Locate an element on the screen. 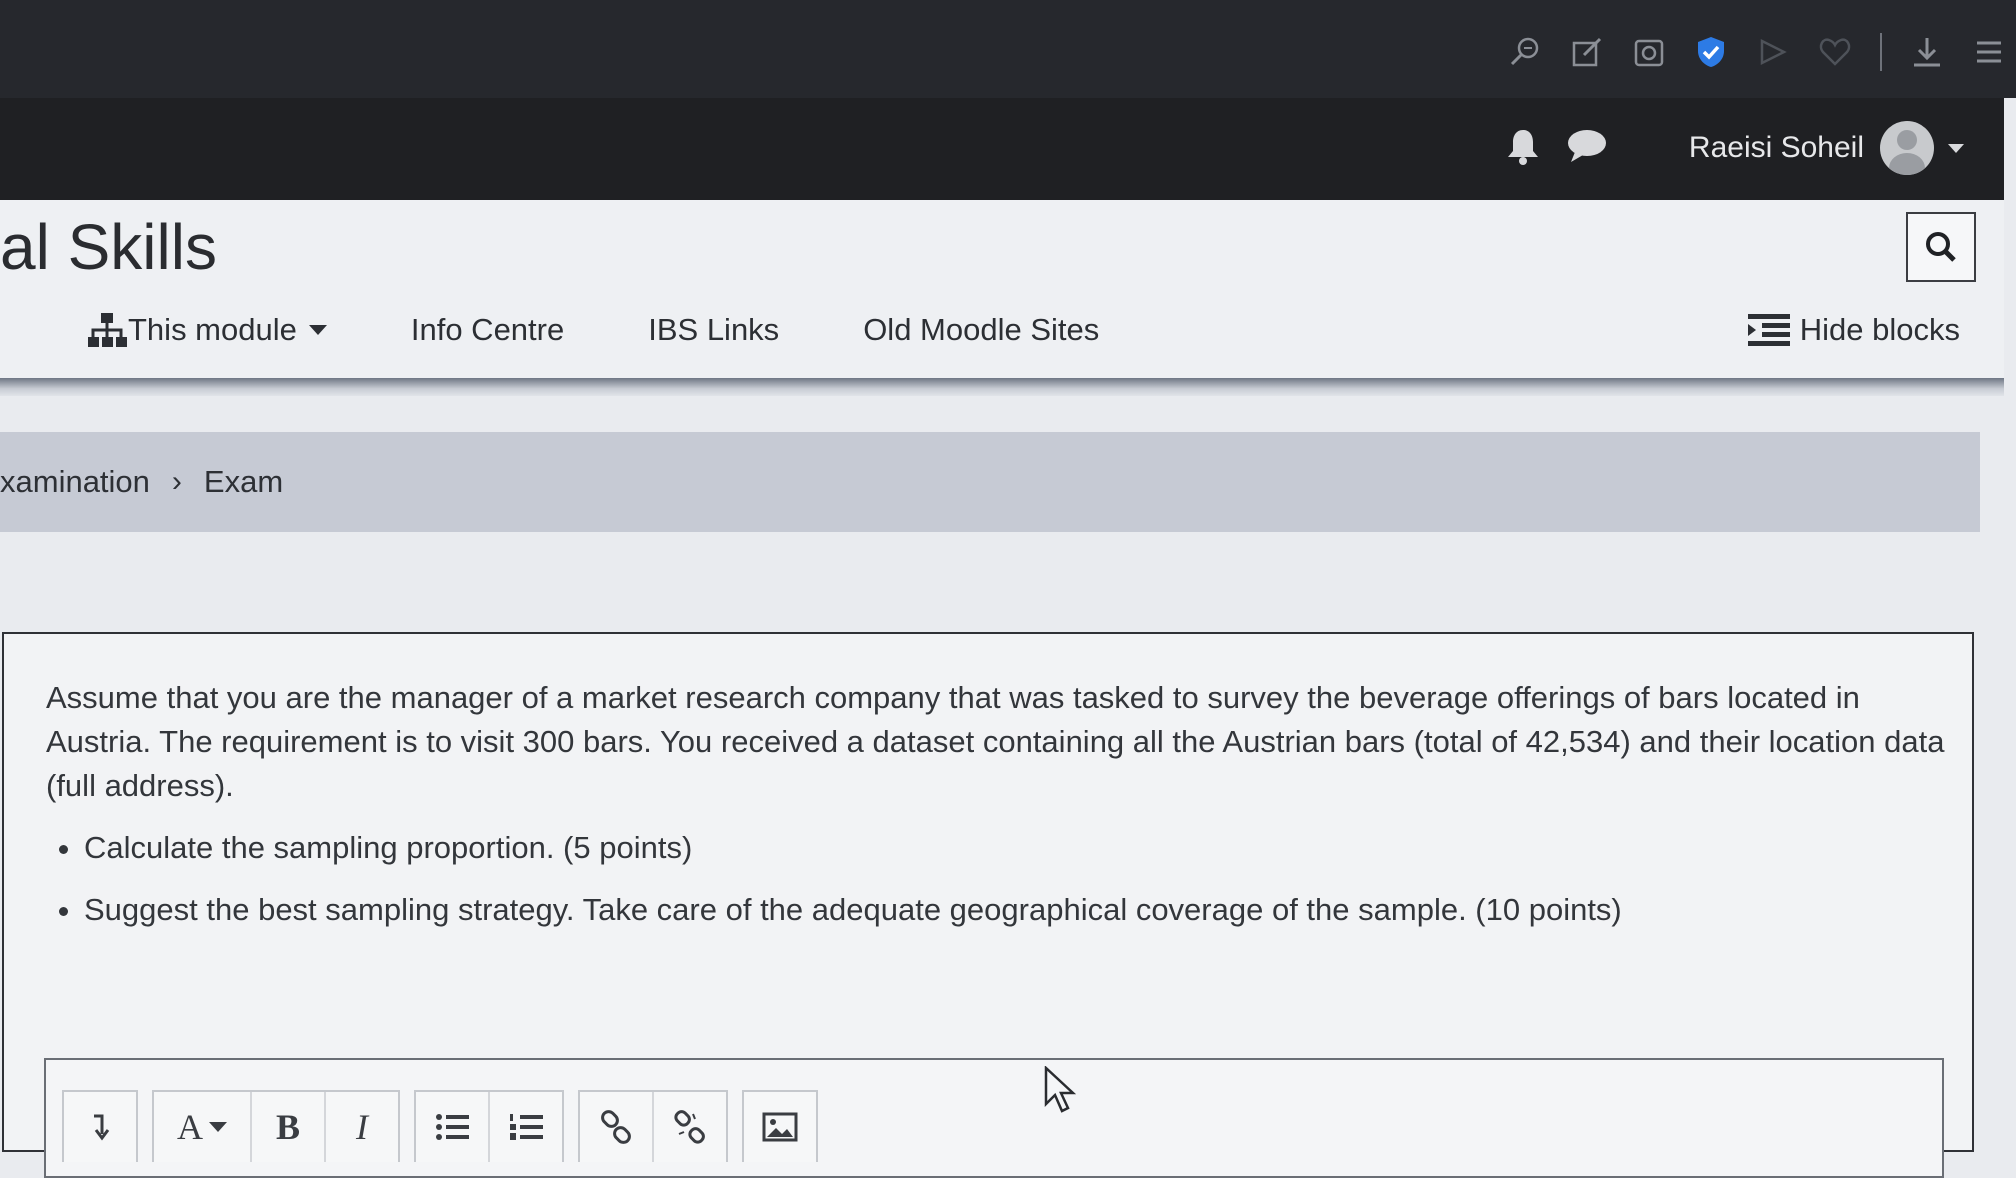 The width and height of the screenshot is (2016, 1178). toolbar-group-collapse is located at coordinates (100, 1126).